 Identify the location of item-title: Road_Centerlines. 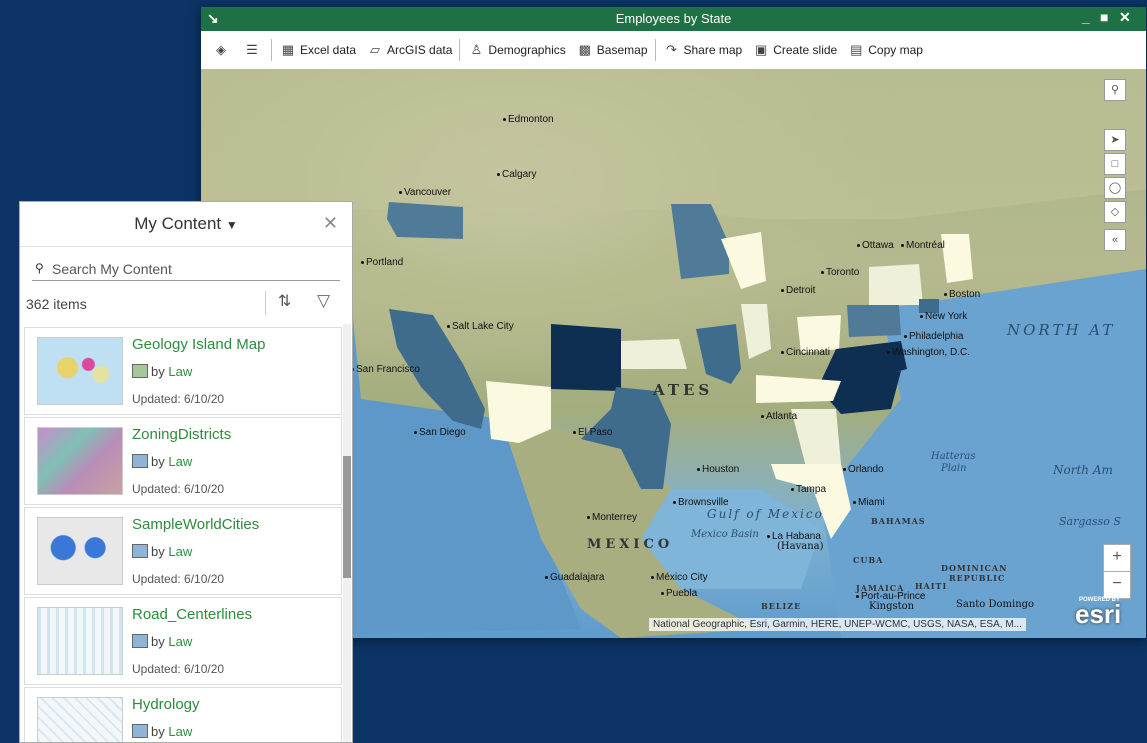
(192, 614).